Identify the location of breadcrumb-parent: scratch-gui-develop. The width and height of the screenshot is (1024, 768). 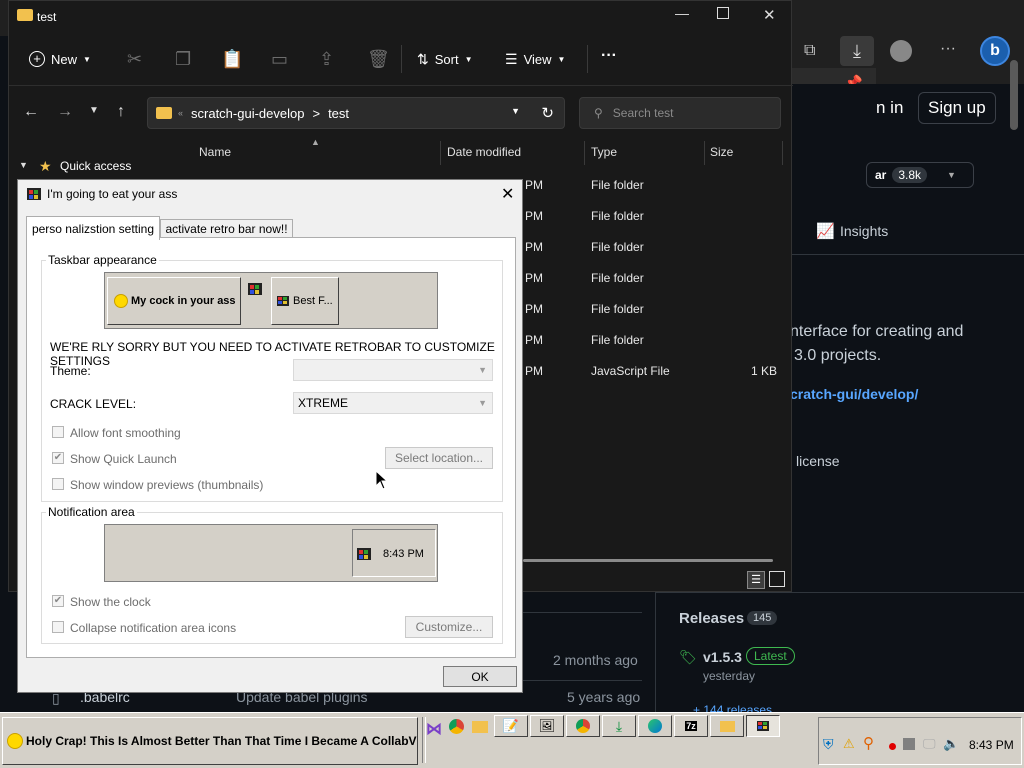
(247, 113).